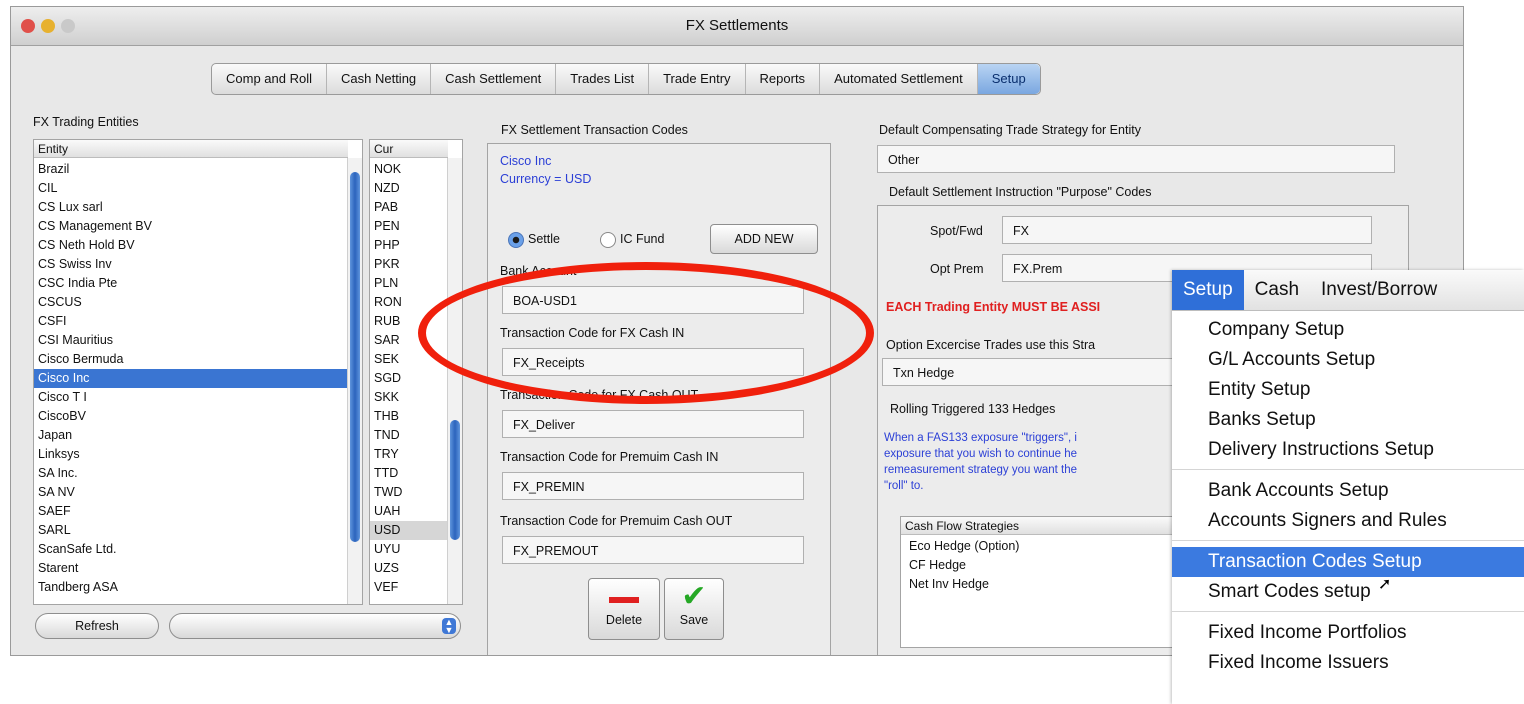 The width and height of the screenshot is (1524, 704). What do you see at coordinates (409, 511) in the screenshot?
I see `currency-row: UAH` at bounding box center [409, 511].